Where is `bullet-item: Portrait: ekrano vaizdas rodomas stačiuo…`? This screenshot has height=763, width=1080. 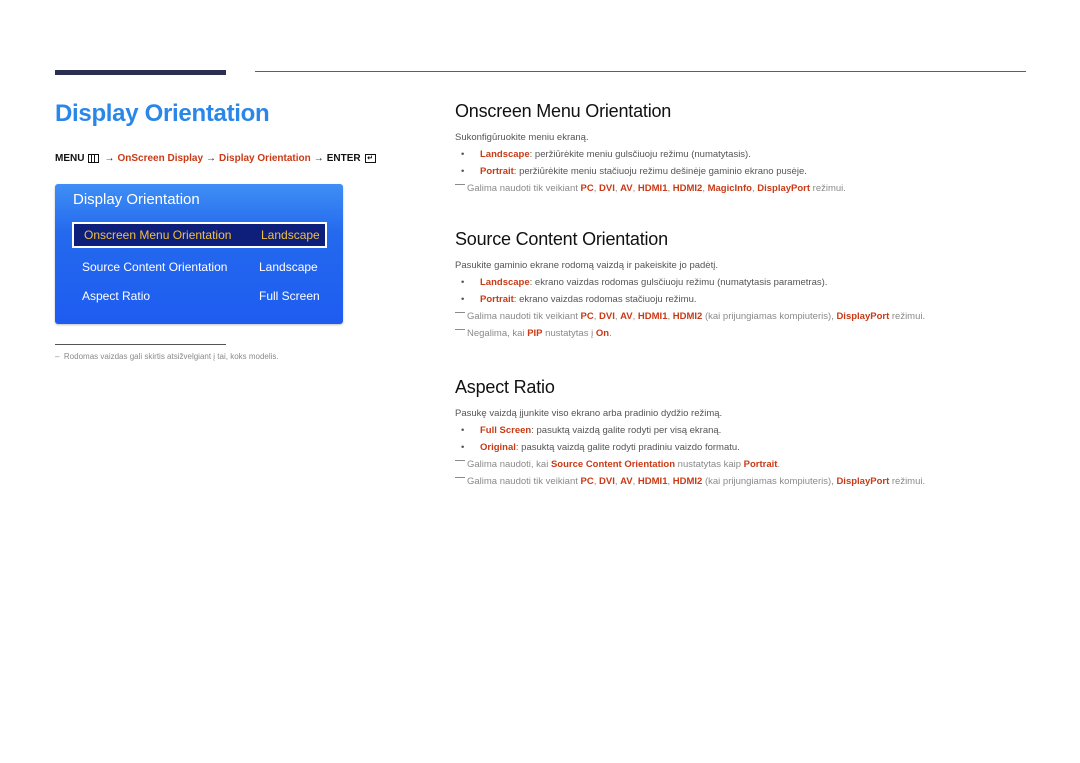 bullet-item: Portrait: ekrano vaizdas rodomas stačiuo… is located at coordinates (690, 299).